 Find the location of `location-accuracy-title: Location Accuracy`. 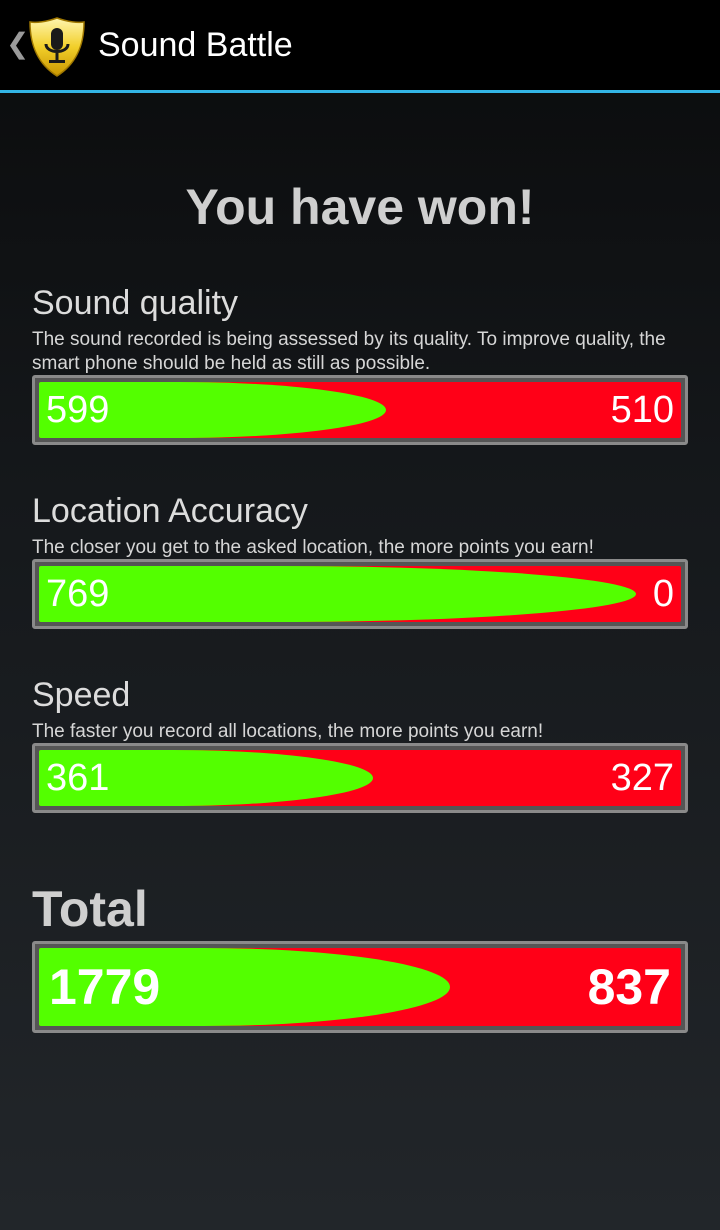

location-accuracy-title: Location Accuracy is located at coordinates (170, 511).